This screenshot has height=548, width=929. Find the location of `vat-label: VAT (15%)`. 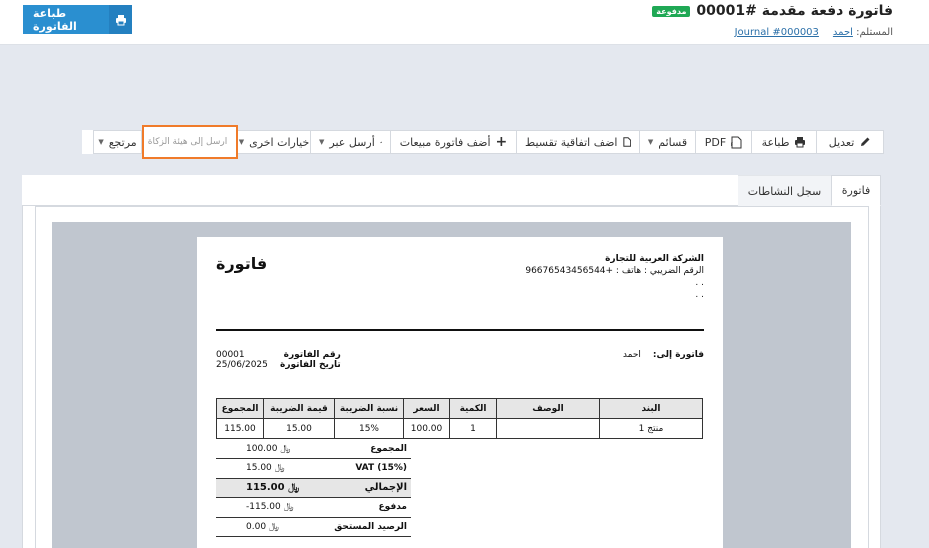

vat-label: VAT (15%) is located at coordinates (364, 468).